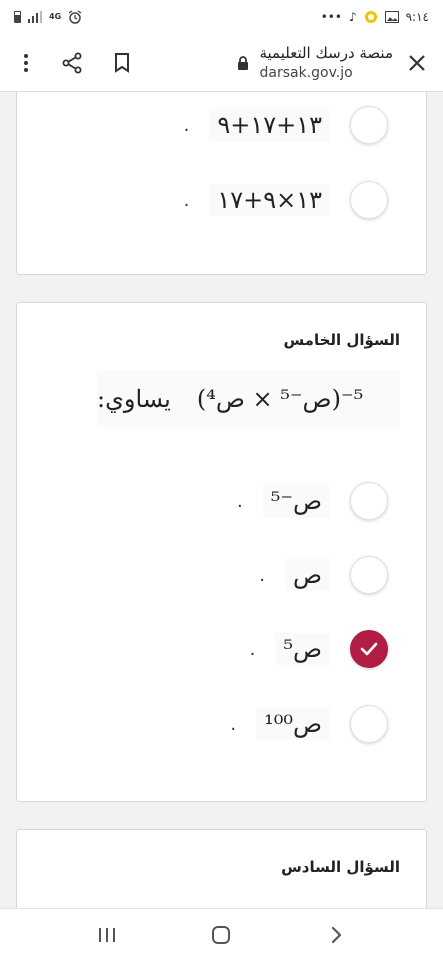 This screenshot has height=960, width=443. I want to click on address-bar: منصة درسك التعليمية darsak.gov.jo, so click(269, 62).